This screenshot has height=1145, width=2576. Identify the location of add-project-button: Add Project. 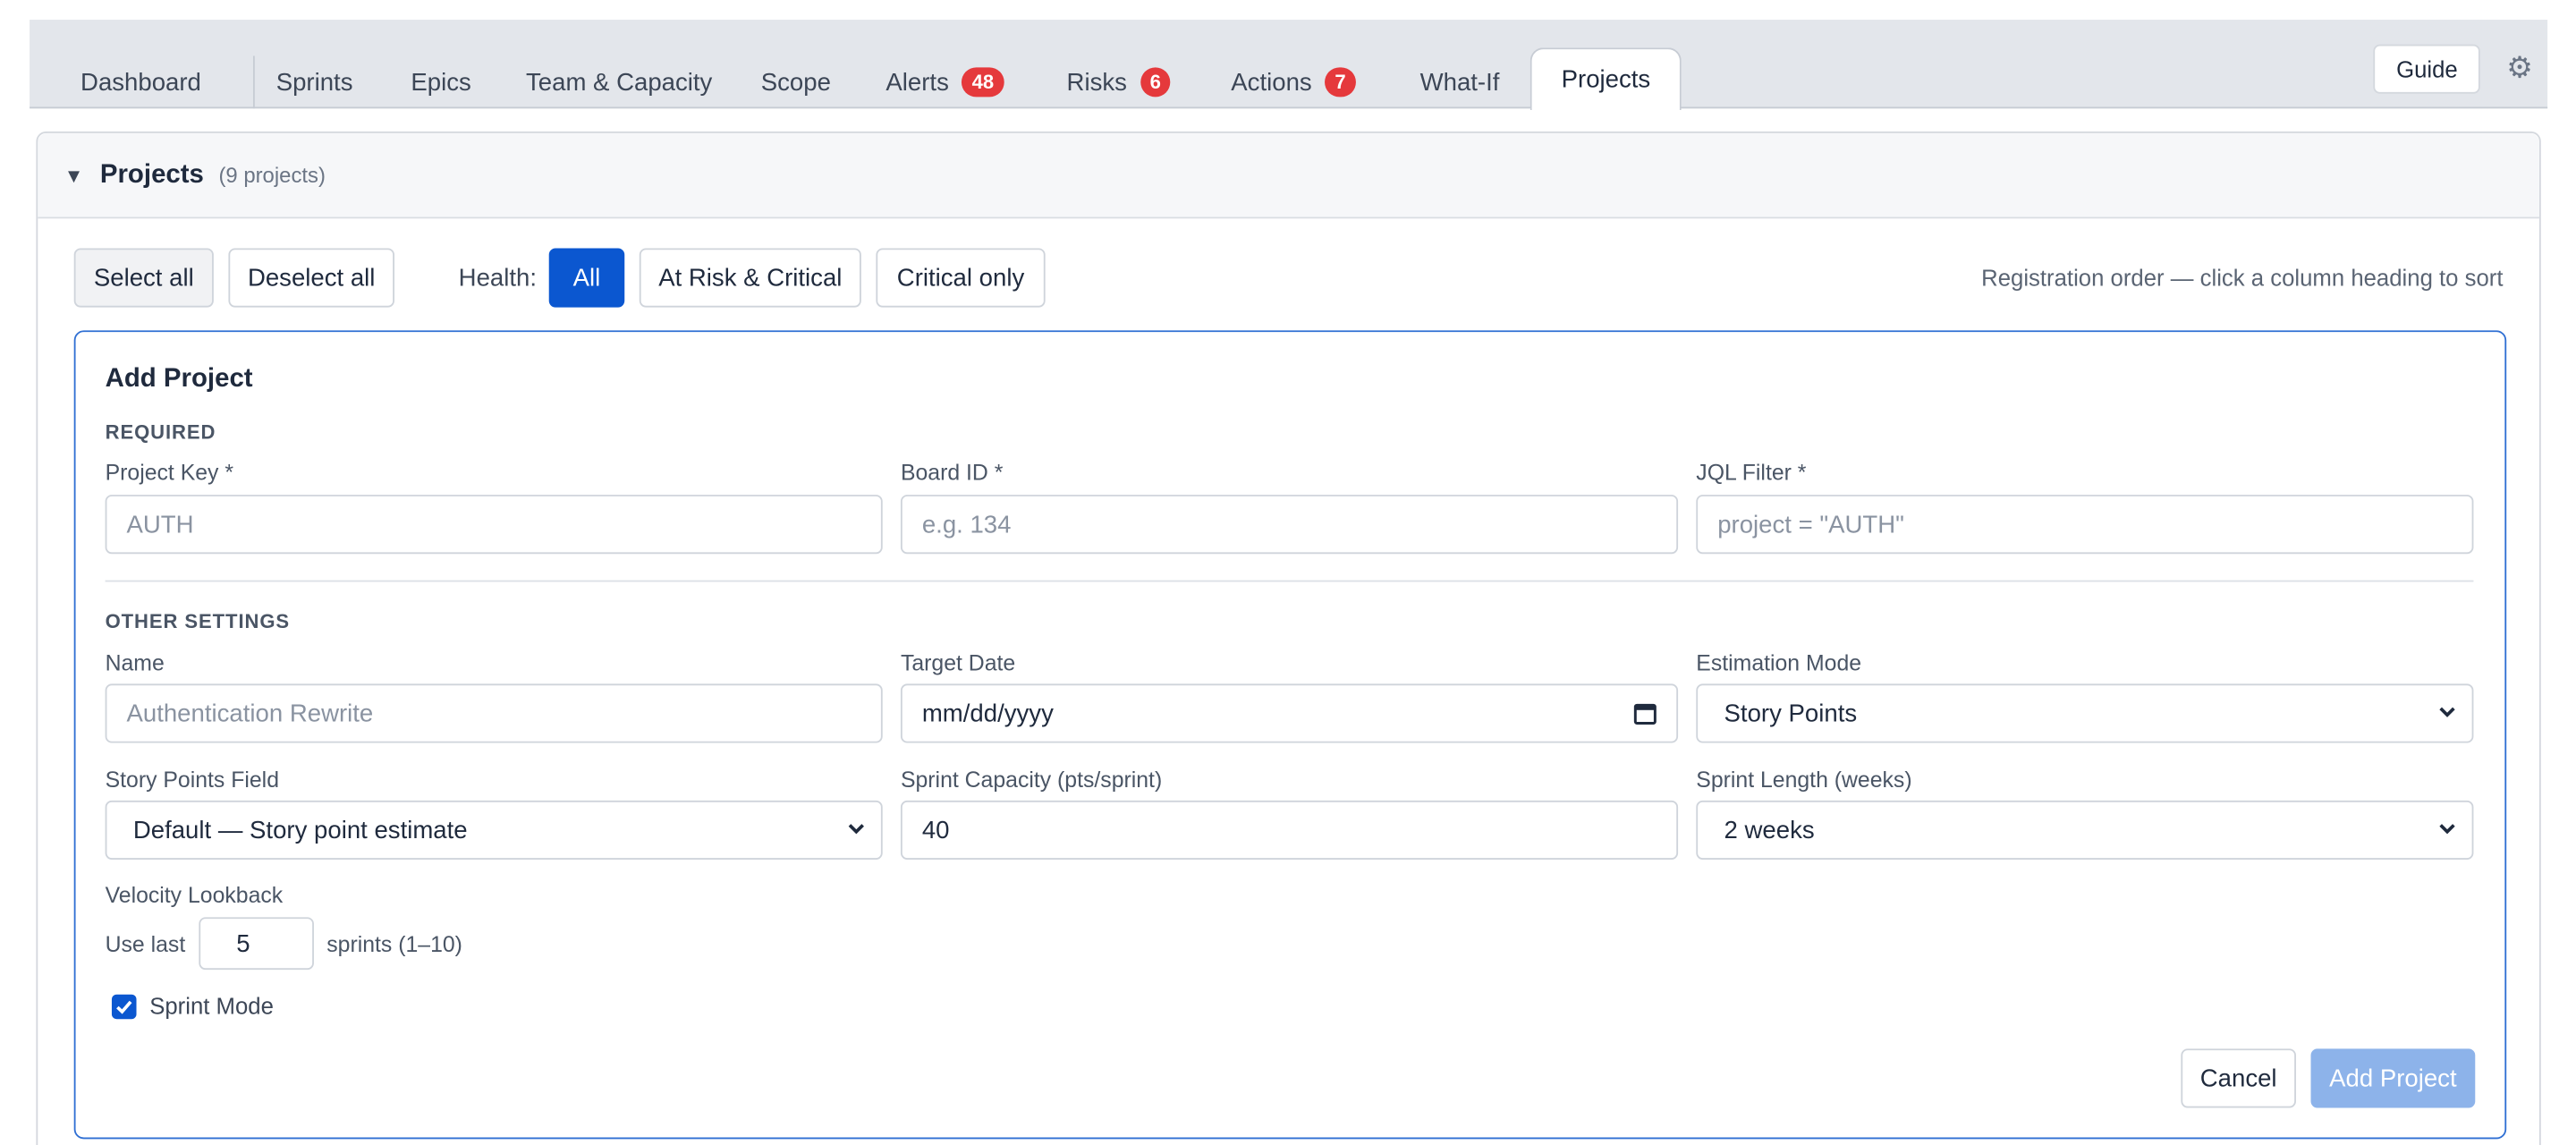
(2393, 1078).